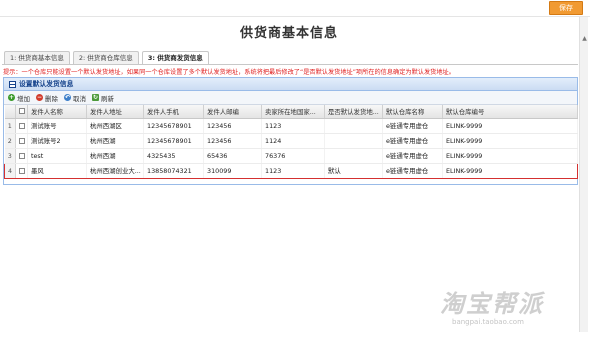  Describe the element at coordinates (57, 156) in the screenshot. I see `cell-sender-name: test` at that location.